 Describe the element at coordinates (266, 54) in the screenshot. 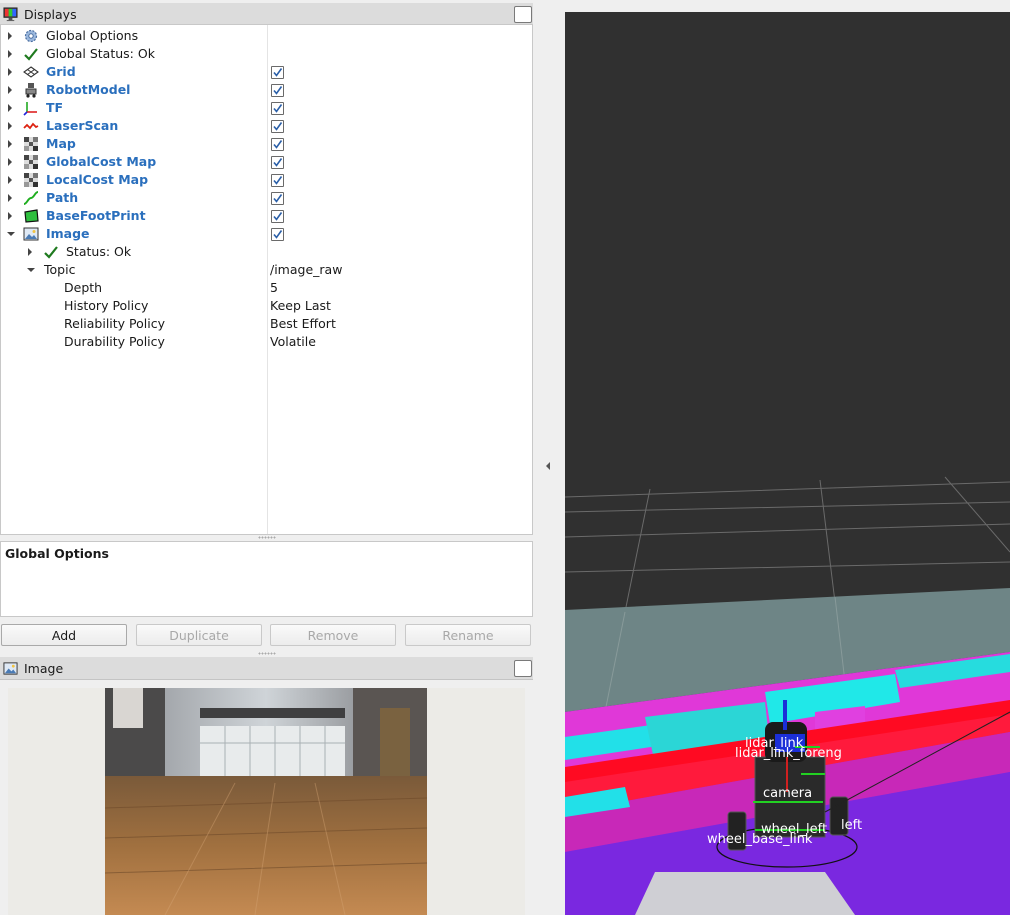

I see `tree-row-global-status: Global Status: Ok` at that location.